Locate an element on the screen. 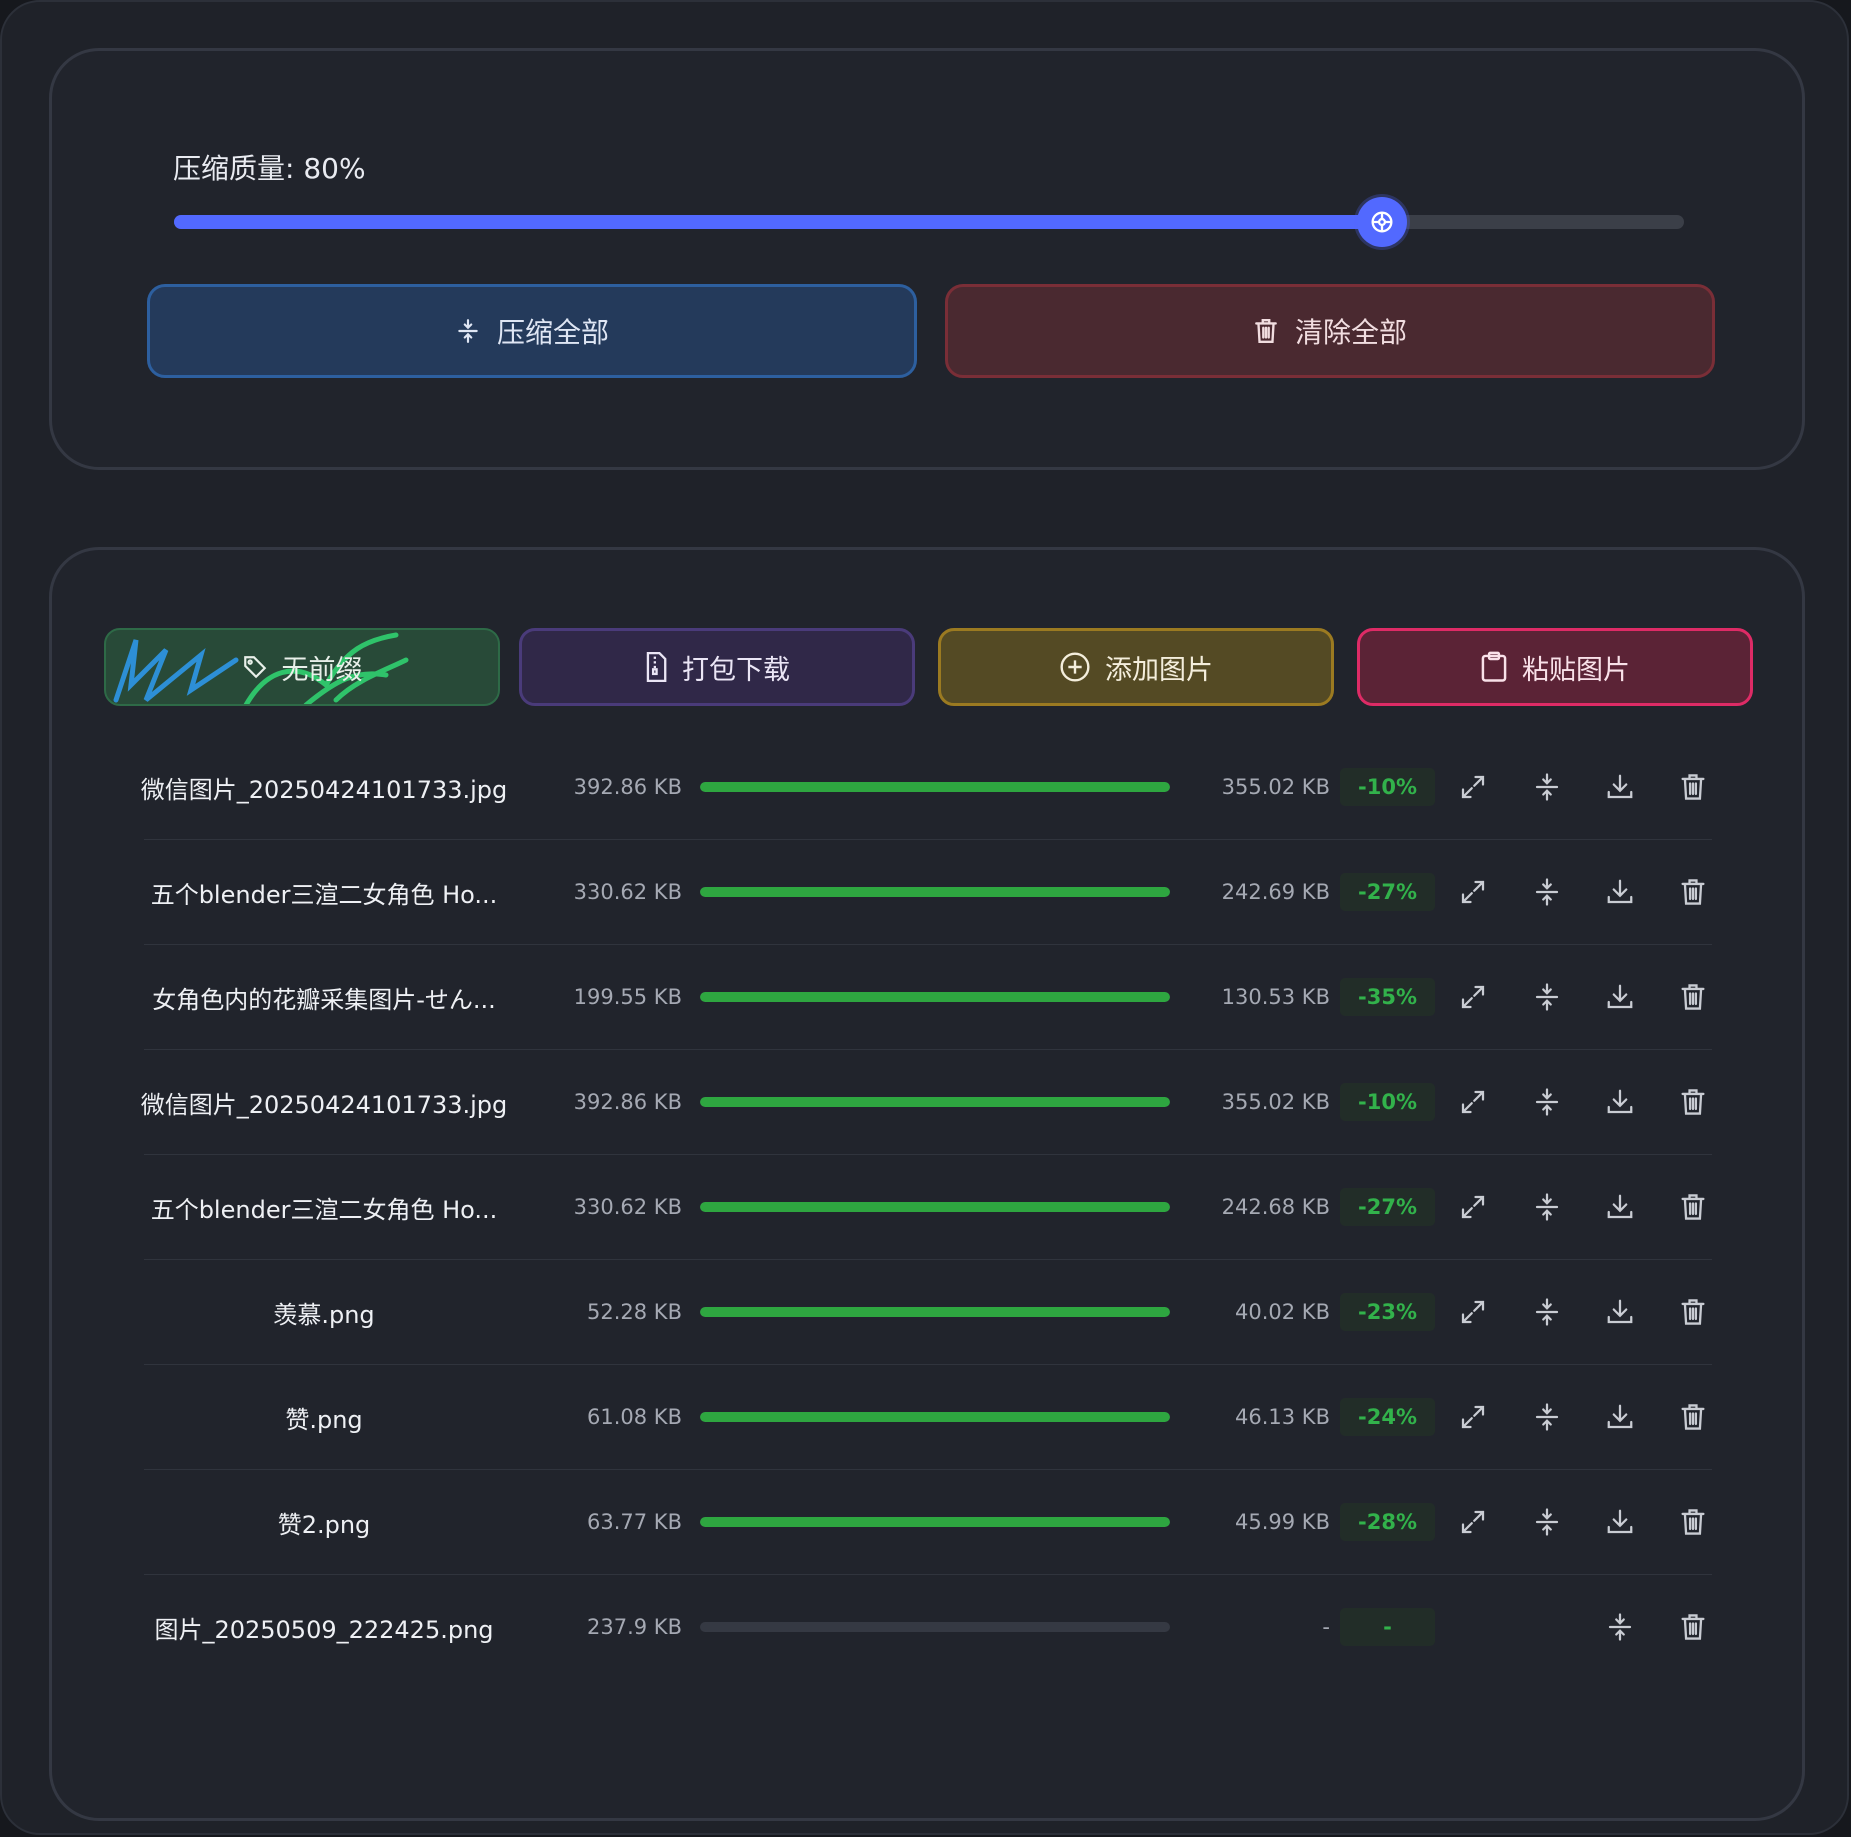 Image resolution: width=1851 pixels, height=1837 pixels. slider-thumb is located at coordinates (1382, 222).